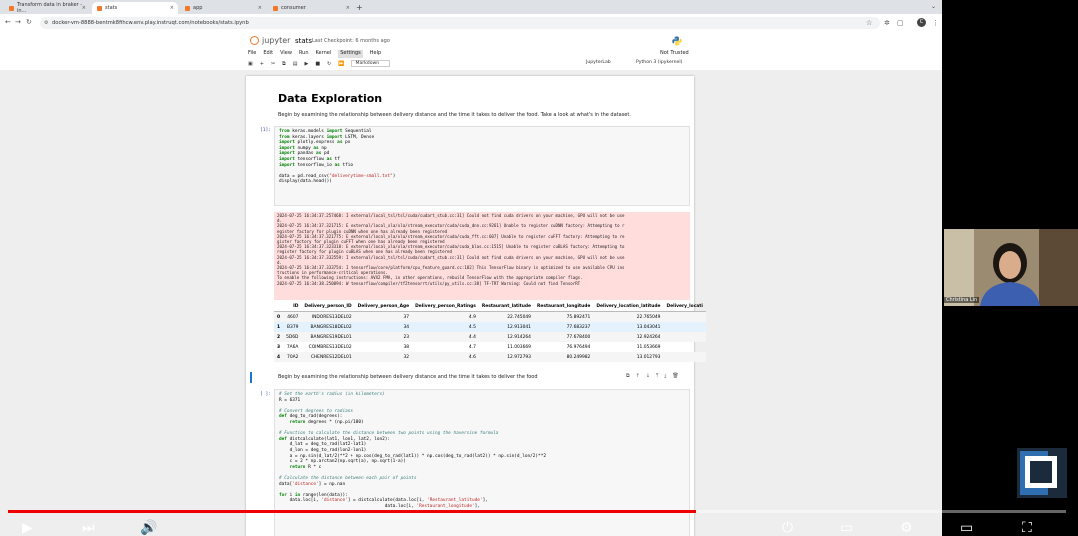 This screenshot has height=536, width=1078. Describe the element at coordinates (273, 64) in the screenshot. I see `cut-icon: ✂` at that location.